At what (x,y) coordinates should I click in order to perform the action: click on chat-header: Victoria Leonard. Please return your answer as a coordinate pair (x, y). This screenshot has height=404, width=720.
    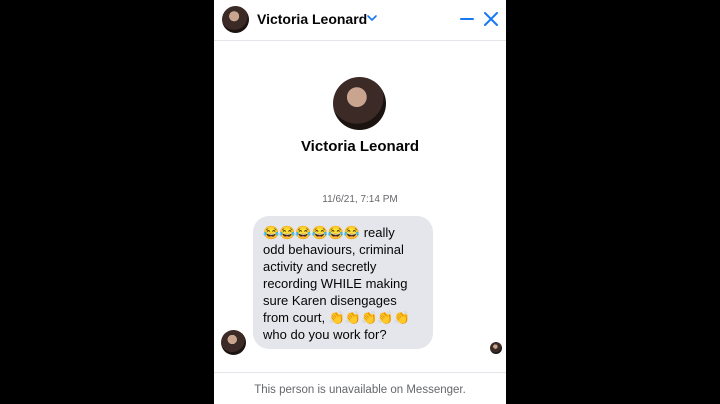
    Looking at the image, I should click on (360, 20).